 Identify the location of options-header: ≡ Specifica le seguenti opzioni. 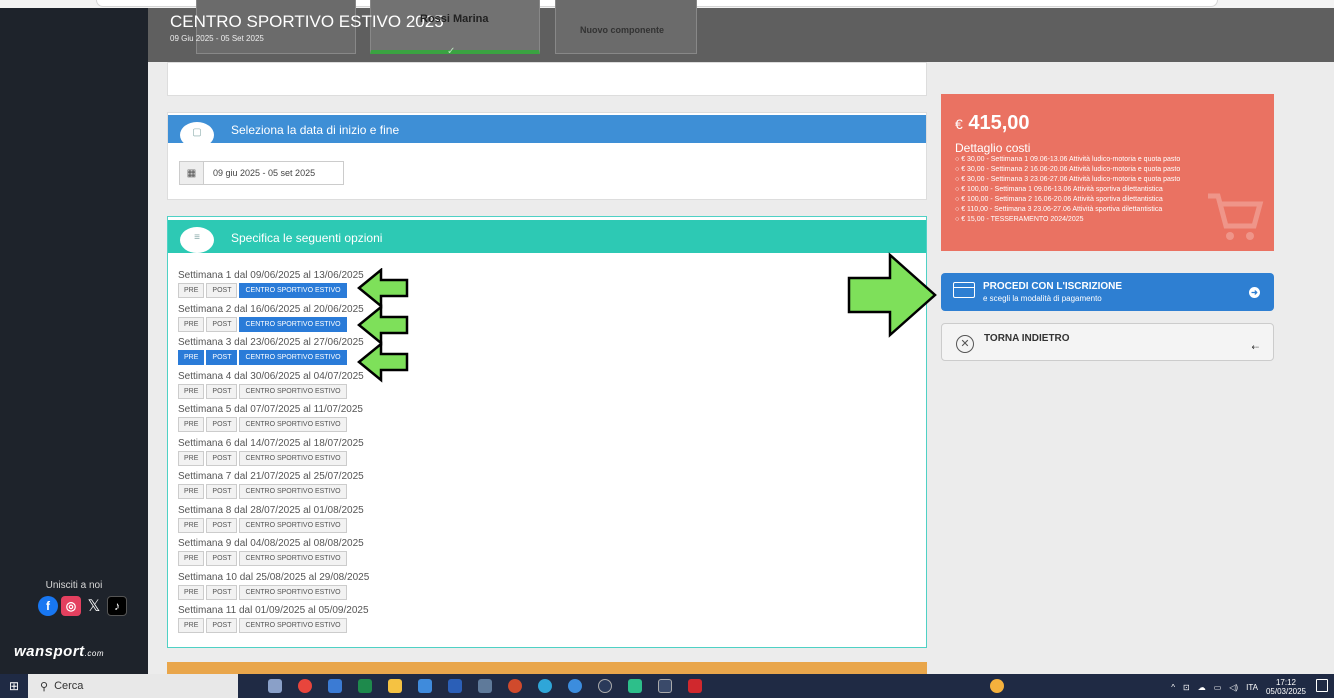
(547, 236).